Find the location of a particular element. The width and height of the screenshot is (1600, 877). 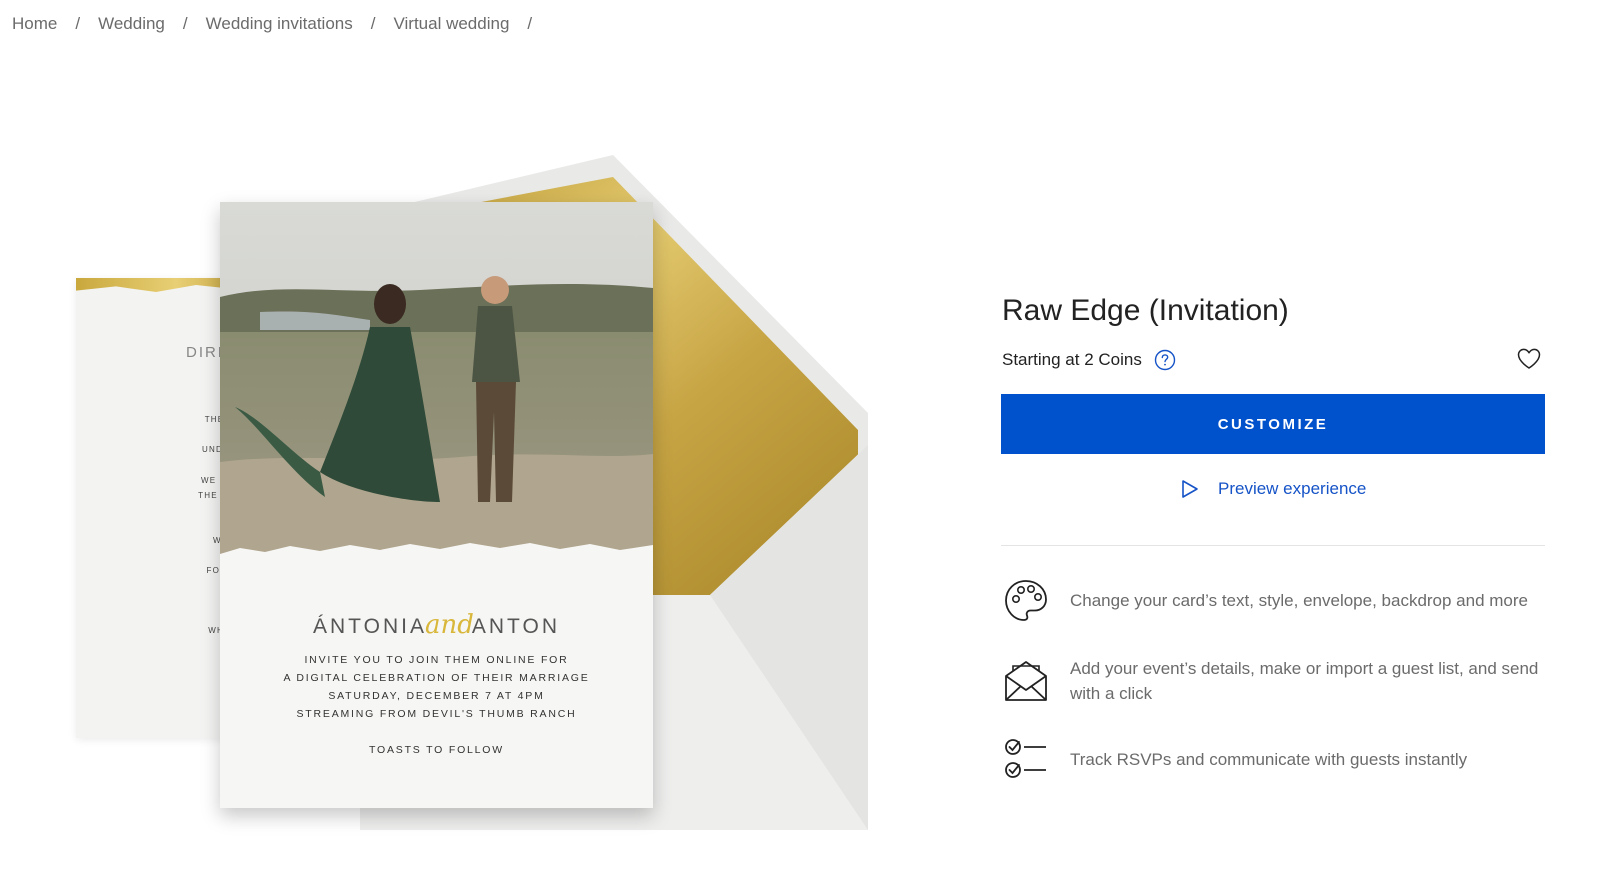

invitation-line: A DIGITAL CELEBRATION OF THEIR MARRIAGE is located at coordinates (436, 678).